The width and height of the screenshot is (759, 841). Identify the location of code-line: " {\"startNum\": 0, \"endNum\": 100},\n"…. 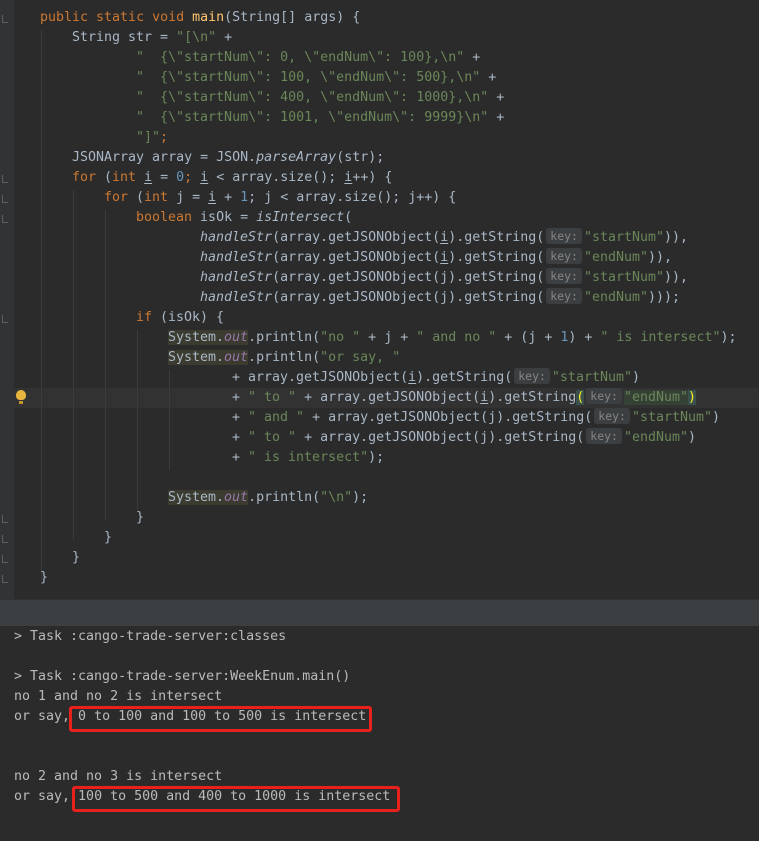
(308, 57).